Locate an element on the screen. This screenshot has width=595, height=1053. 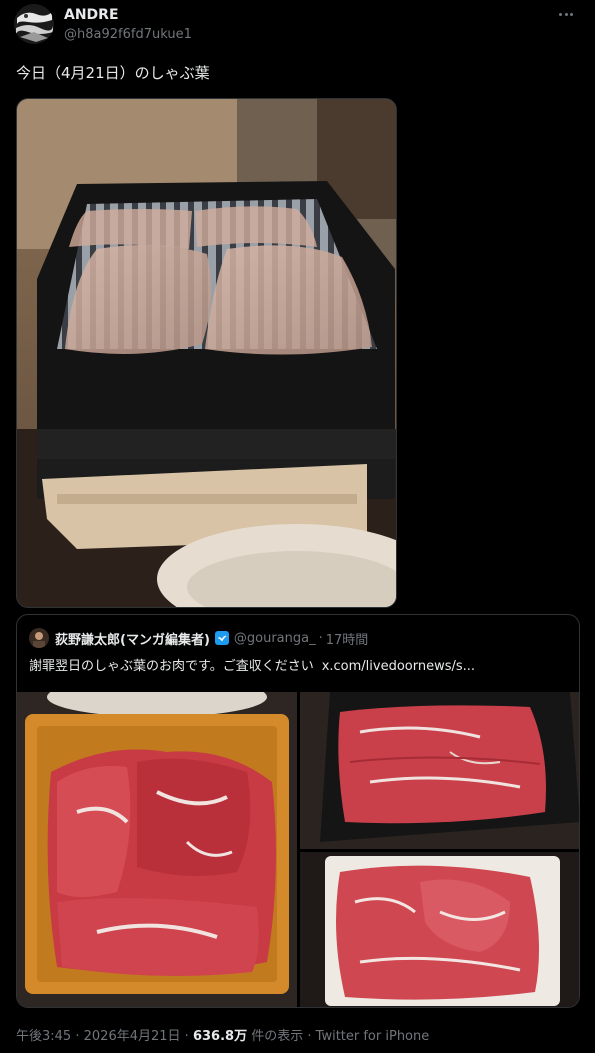
quoted-tweet-time: 17時間 is located at coordinates (347, 638).